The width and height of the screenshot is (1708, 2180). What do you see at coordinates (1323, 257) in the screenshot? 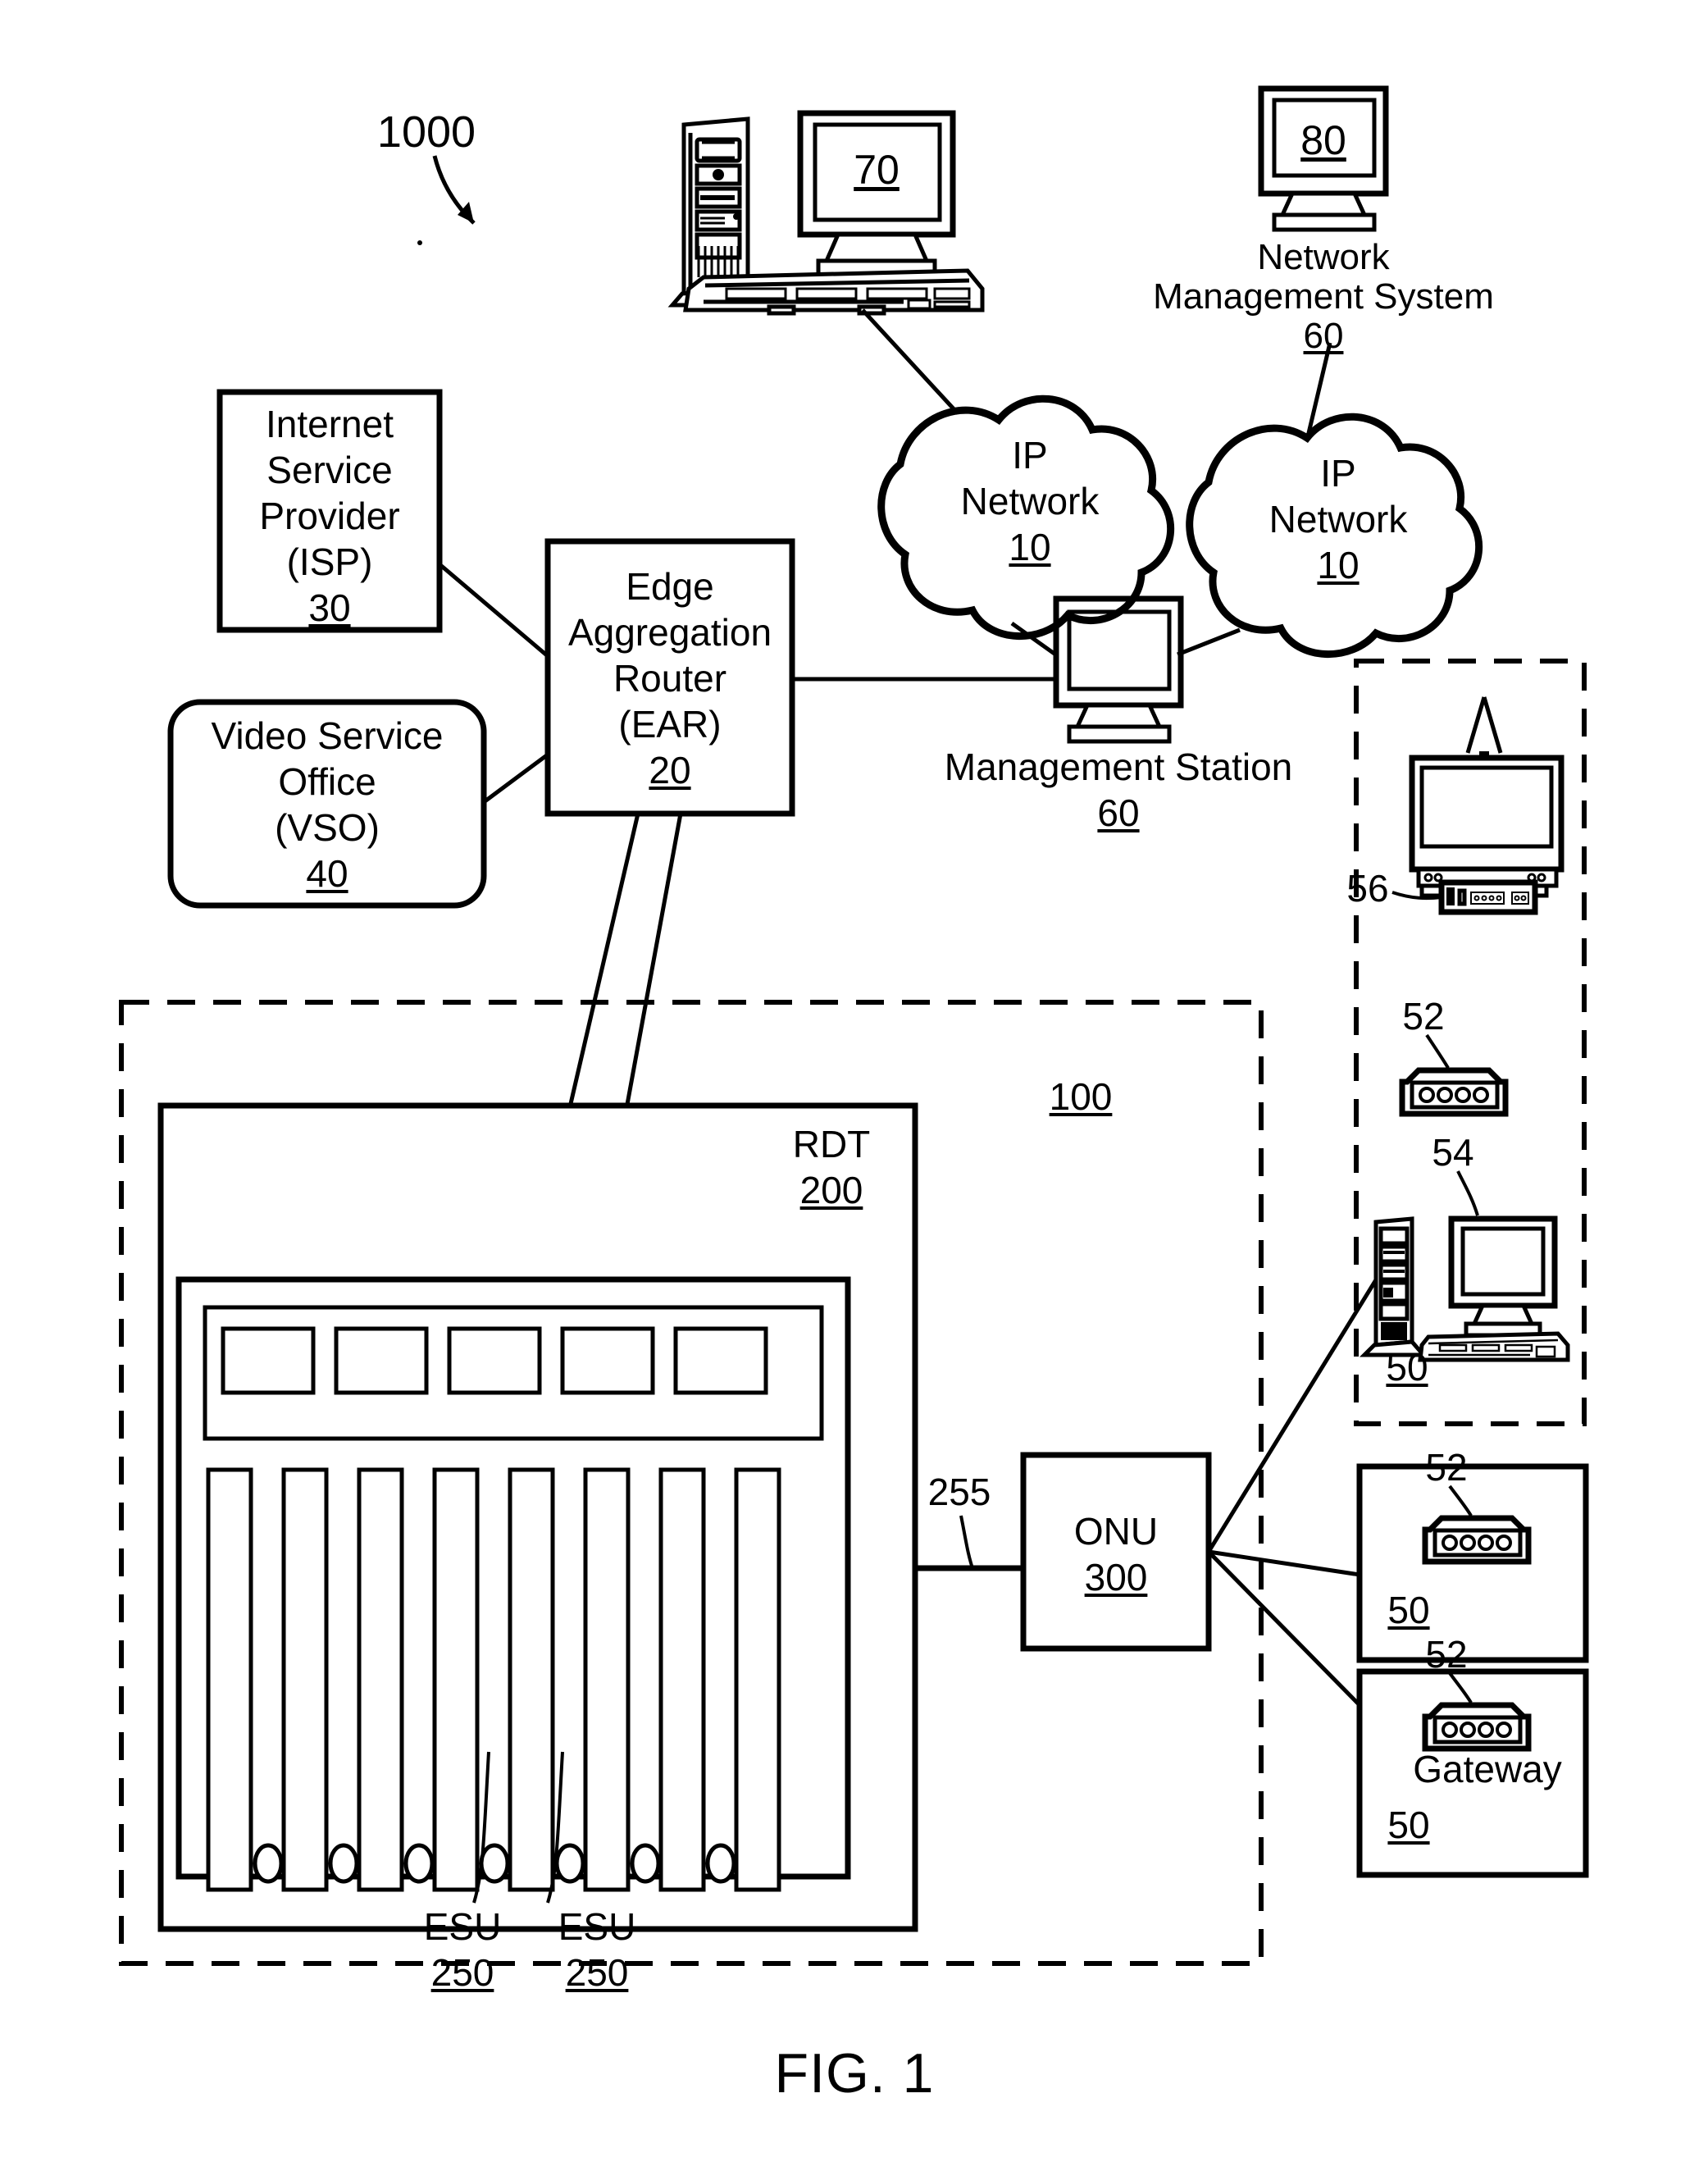
I see `nms-caption-line1: Network` at bounding box center [1323, 257].